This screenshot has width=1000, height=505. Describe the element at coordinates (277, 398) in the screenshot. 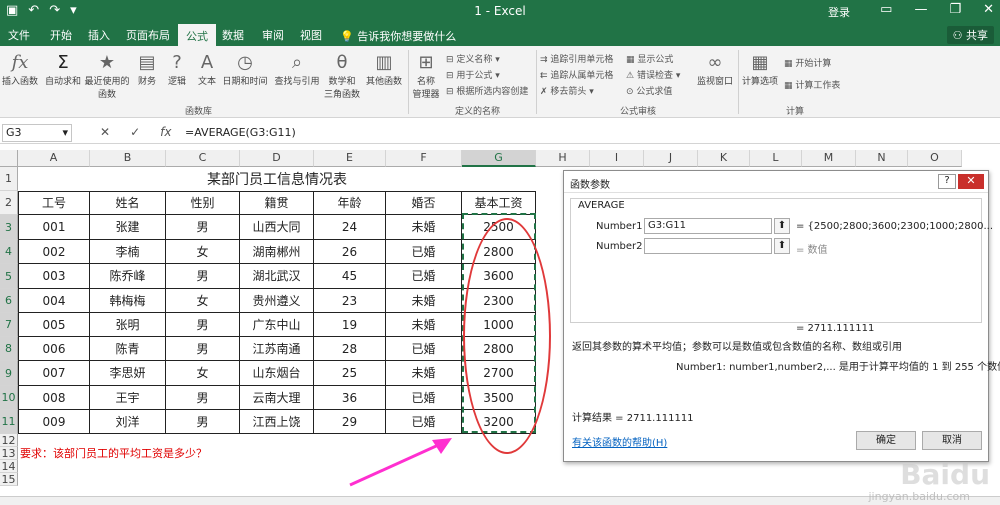

I see `table-cell: 云南大理` at that location.